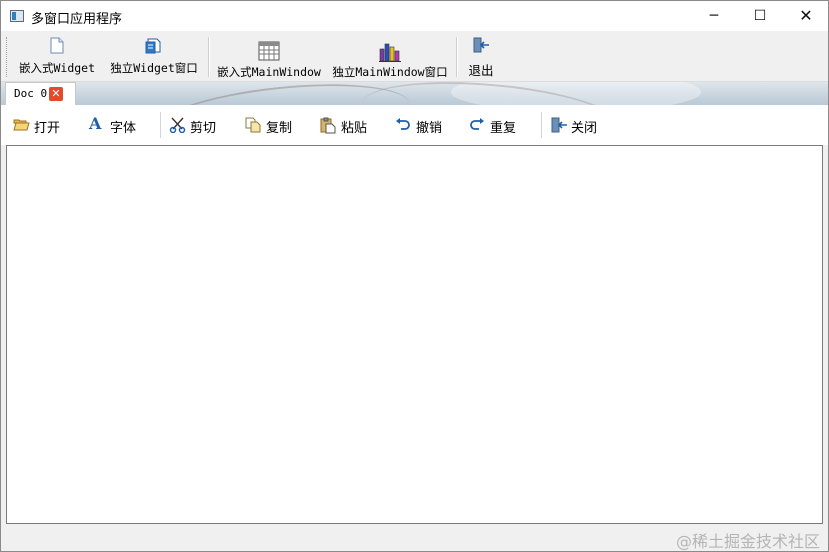 This screenshot has width=829, height=552. Describe the element at coordinates (21, 125) in the screenshot. I see `folder-open-icon` at that location.